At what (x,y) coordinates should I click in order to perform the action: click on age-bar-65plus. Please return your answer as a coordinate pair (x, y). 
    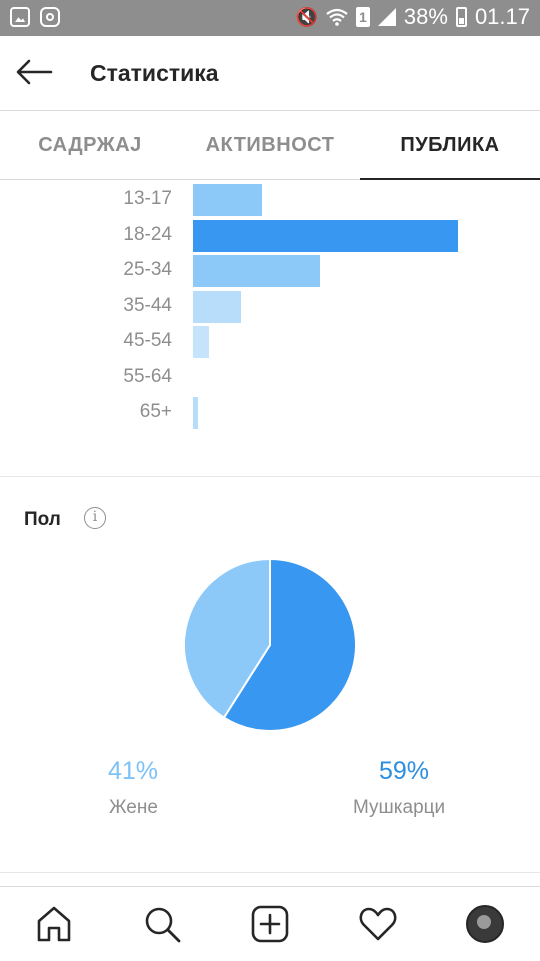
    Looking at the image, I should click on (196, 413).